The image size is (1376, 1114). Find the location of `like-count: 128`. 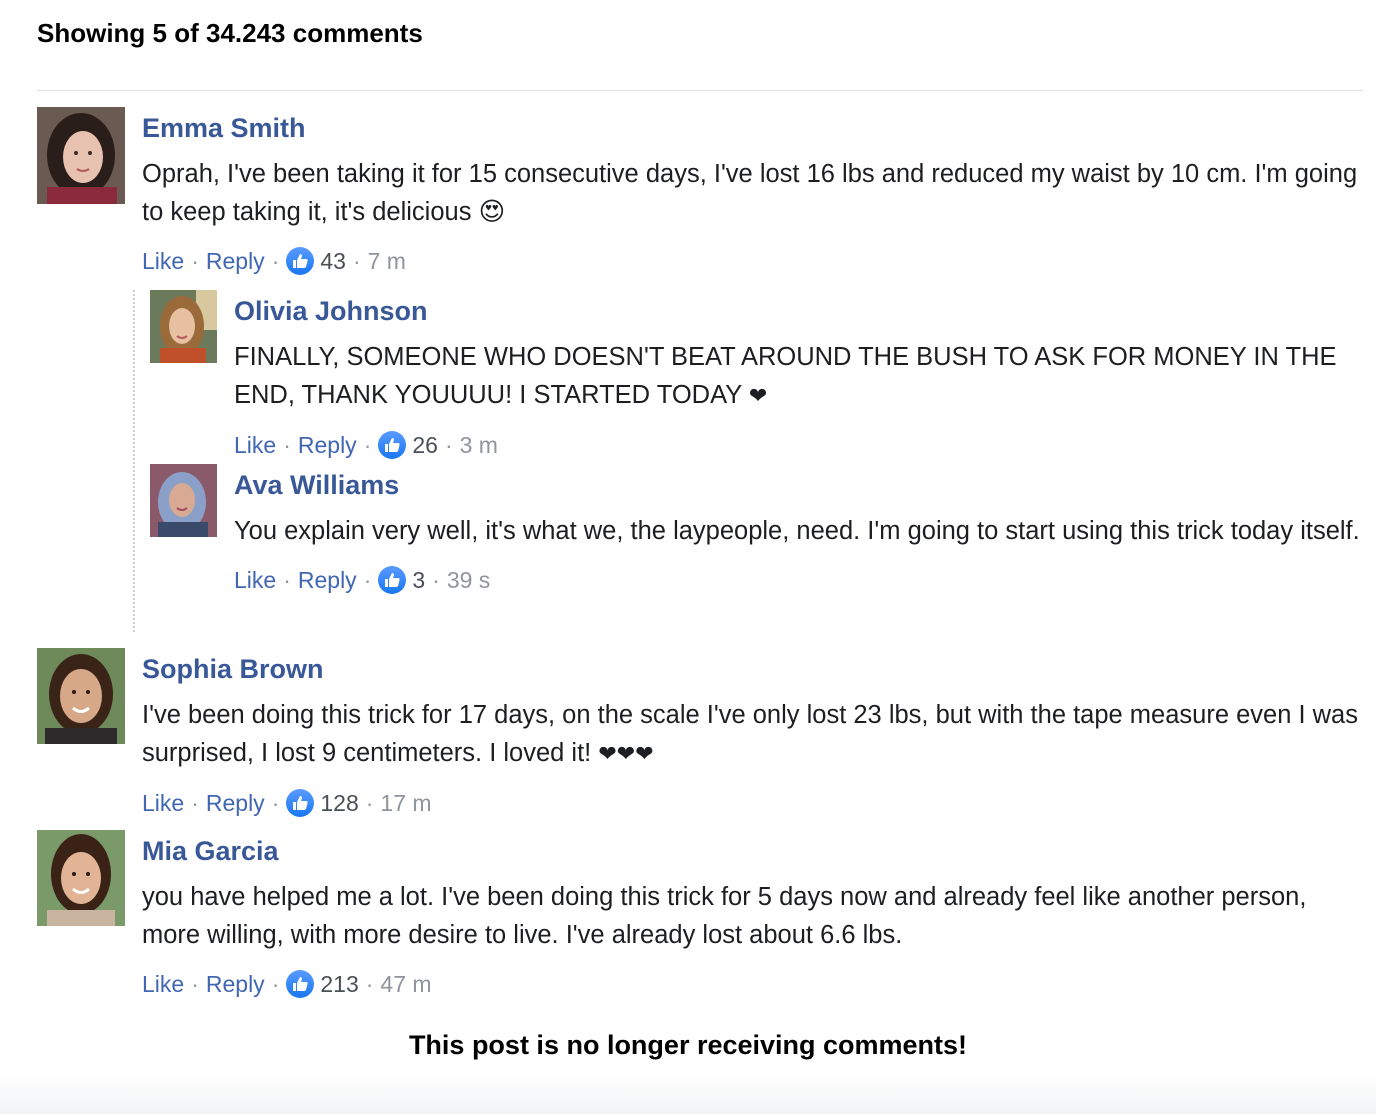

like-count: 128 is located at coordinates (339, 802).